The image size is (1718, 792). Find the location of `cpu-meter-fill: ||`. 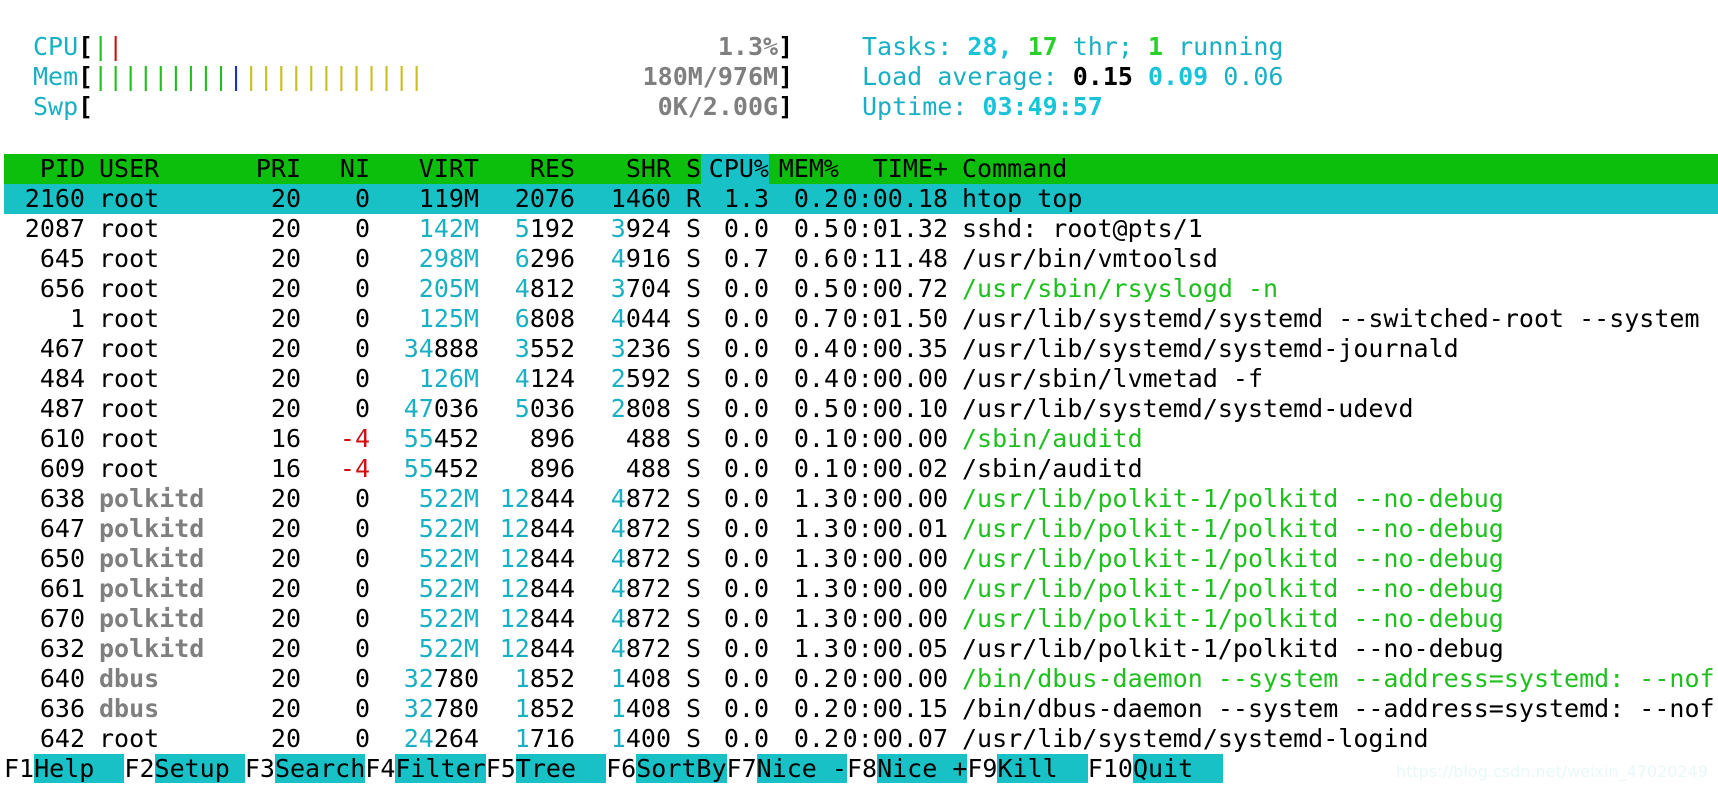

cpu-meter-fill: || is located at coordinates (108, 47).